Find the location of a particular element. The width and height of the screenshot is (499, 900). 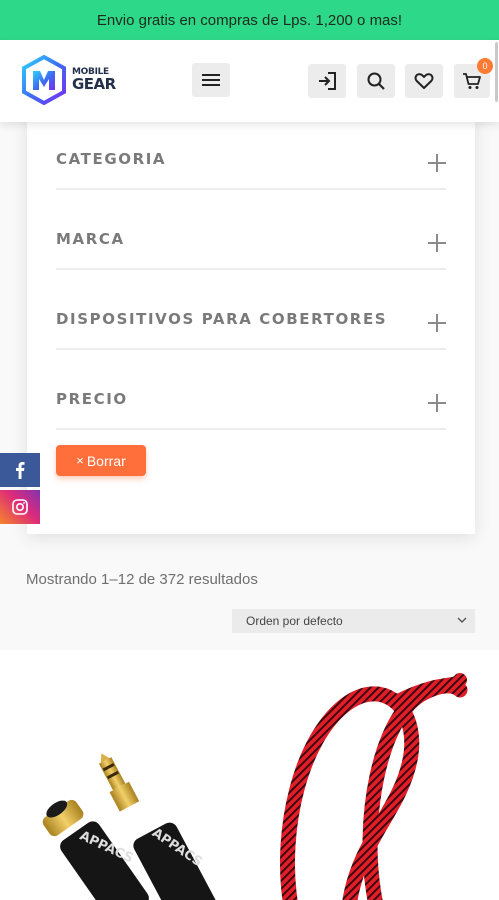

search-icon is located at coordinates (376, 81).